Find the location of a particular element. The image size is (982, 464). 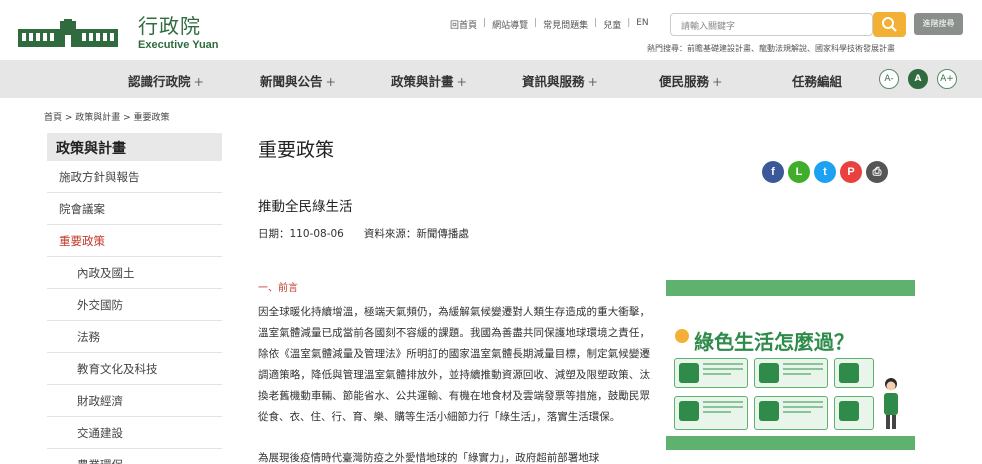

logo-chinese: 行政院 is located at coordinates (169, 26).